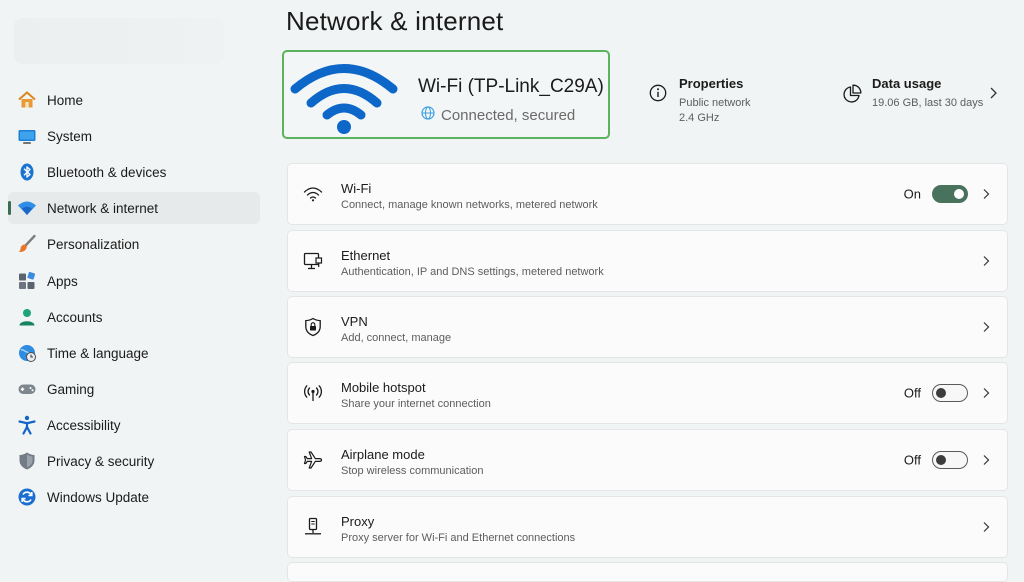 This screenshot has height=582, width=1024. I want to click on connection-status: Connected, secured, so click(498, 115).